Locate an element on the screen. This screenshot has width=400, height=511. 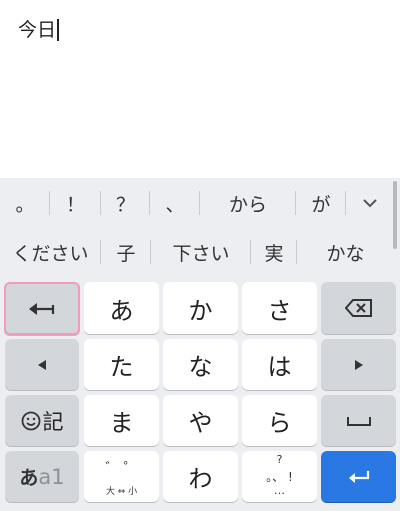
candidate-label: ？ is located at coordinates (125, 204).